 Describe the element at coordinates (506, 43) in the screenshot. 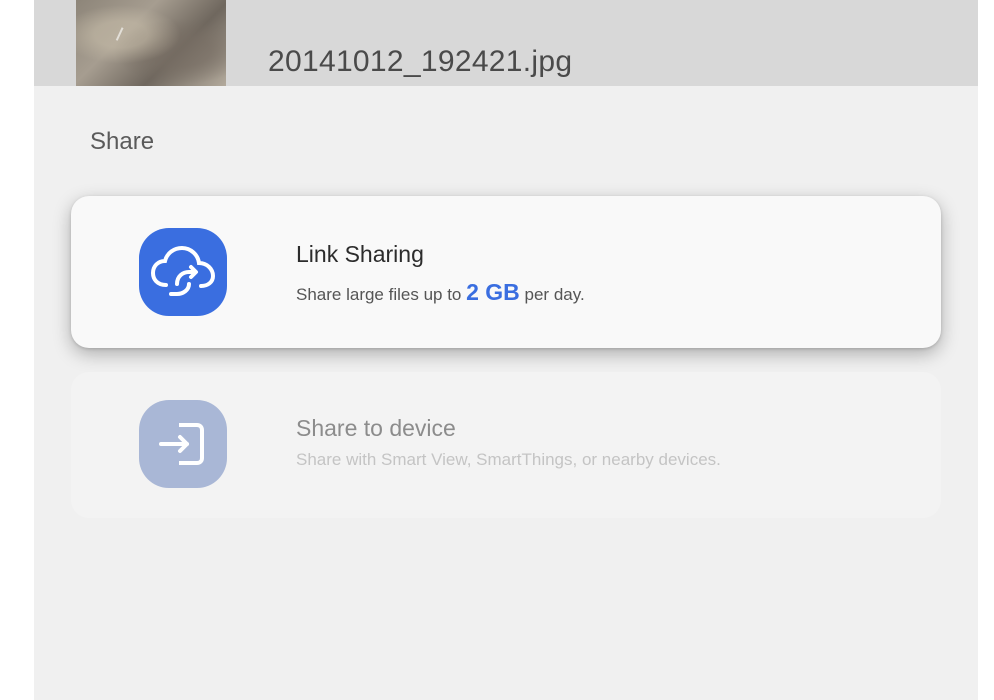

I see `file-header: 20141012_192421.jpg` at that location.